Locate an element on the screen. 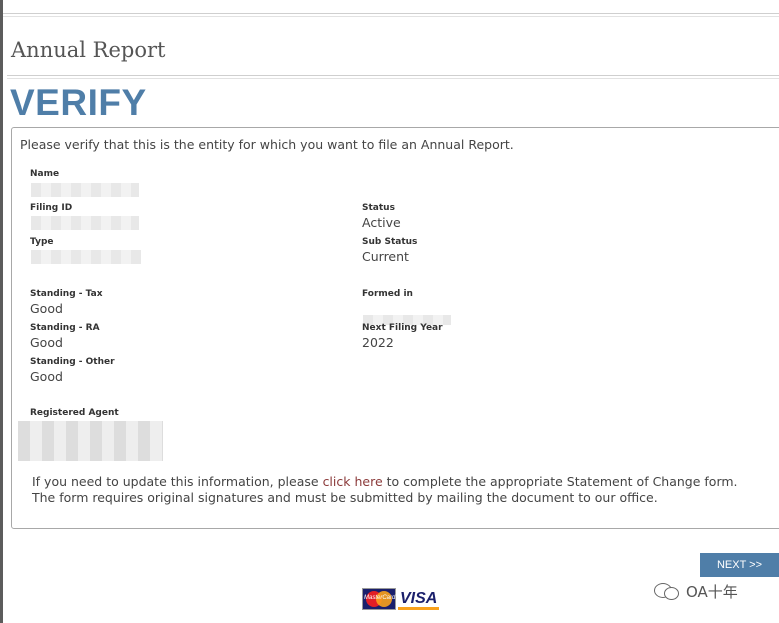  payment-logos: MasterCard VISA is located at coordinates (401, 599).